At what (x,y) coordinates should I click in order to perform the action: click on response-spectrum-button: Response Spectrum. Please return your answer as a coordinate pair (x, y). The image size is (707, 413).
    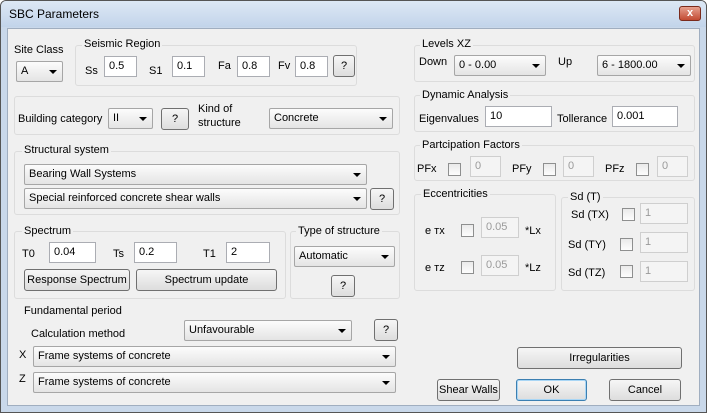
    Looking at the image, I should click on (77, 280).